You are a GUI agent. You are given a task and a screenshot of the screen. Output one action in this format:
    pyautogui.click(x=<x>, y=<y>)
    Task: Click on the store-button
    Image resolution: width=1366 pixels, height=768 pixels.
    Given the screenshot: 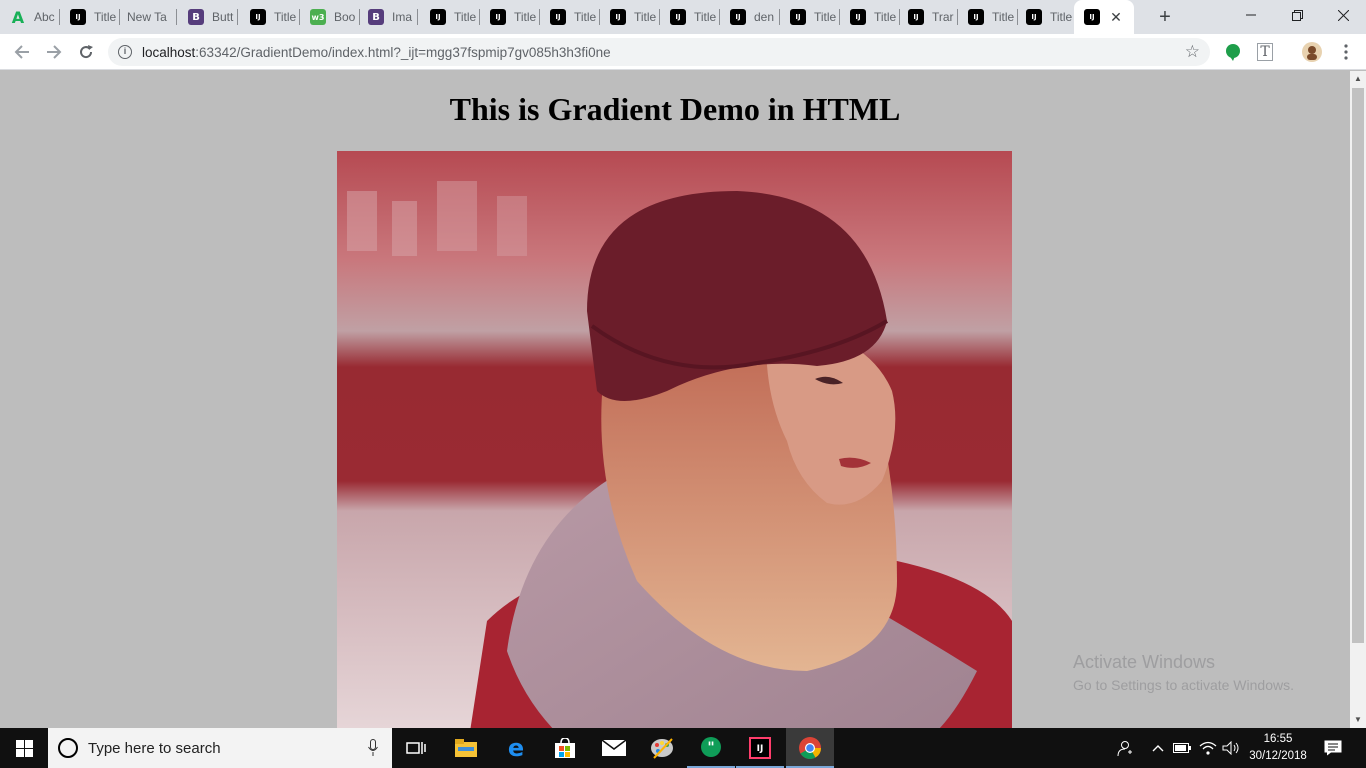 What is the action you would take?
    pyautogui.click(x=565, y=748)
    